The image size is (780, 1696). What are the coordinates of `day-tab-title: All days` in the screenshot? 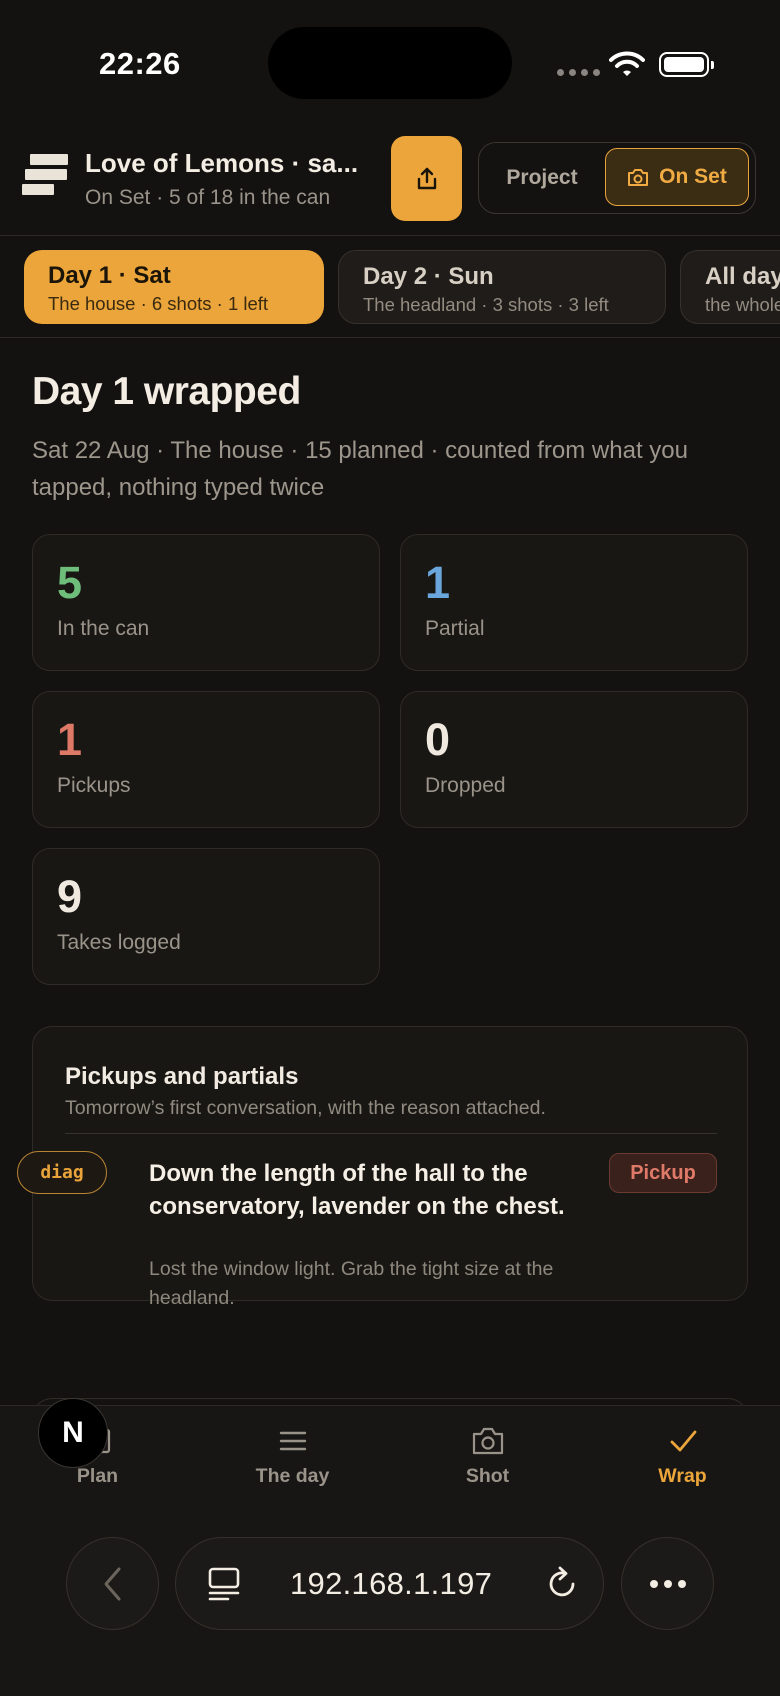 It's located at (742, 276).